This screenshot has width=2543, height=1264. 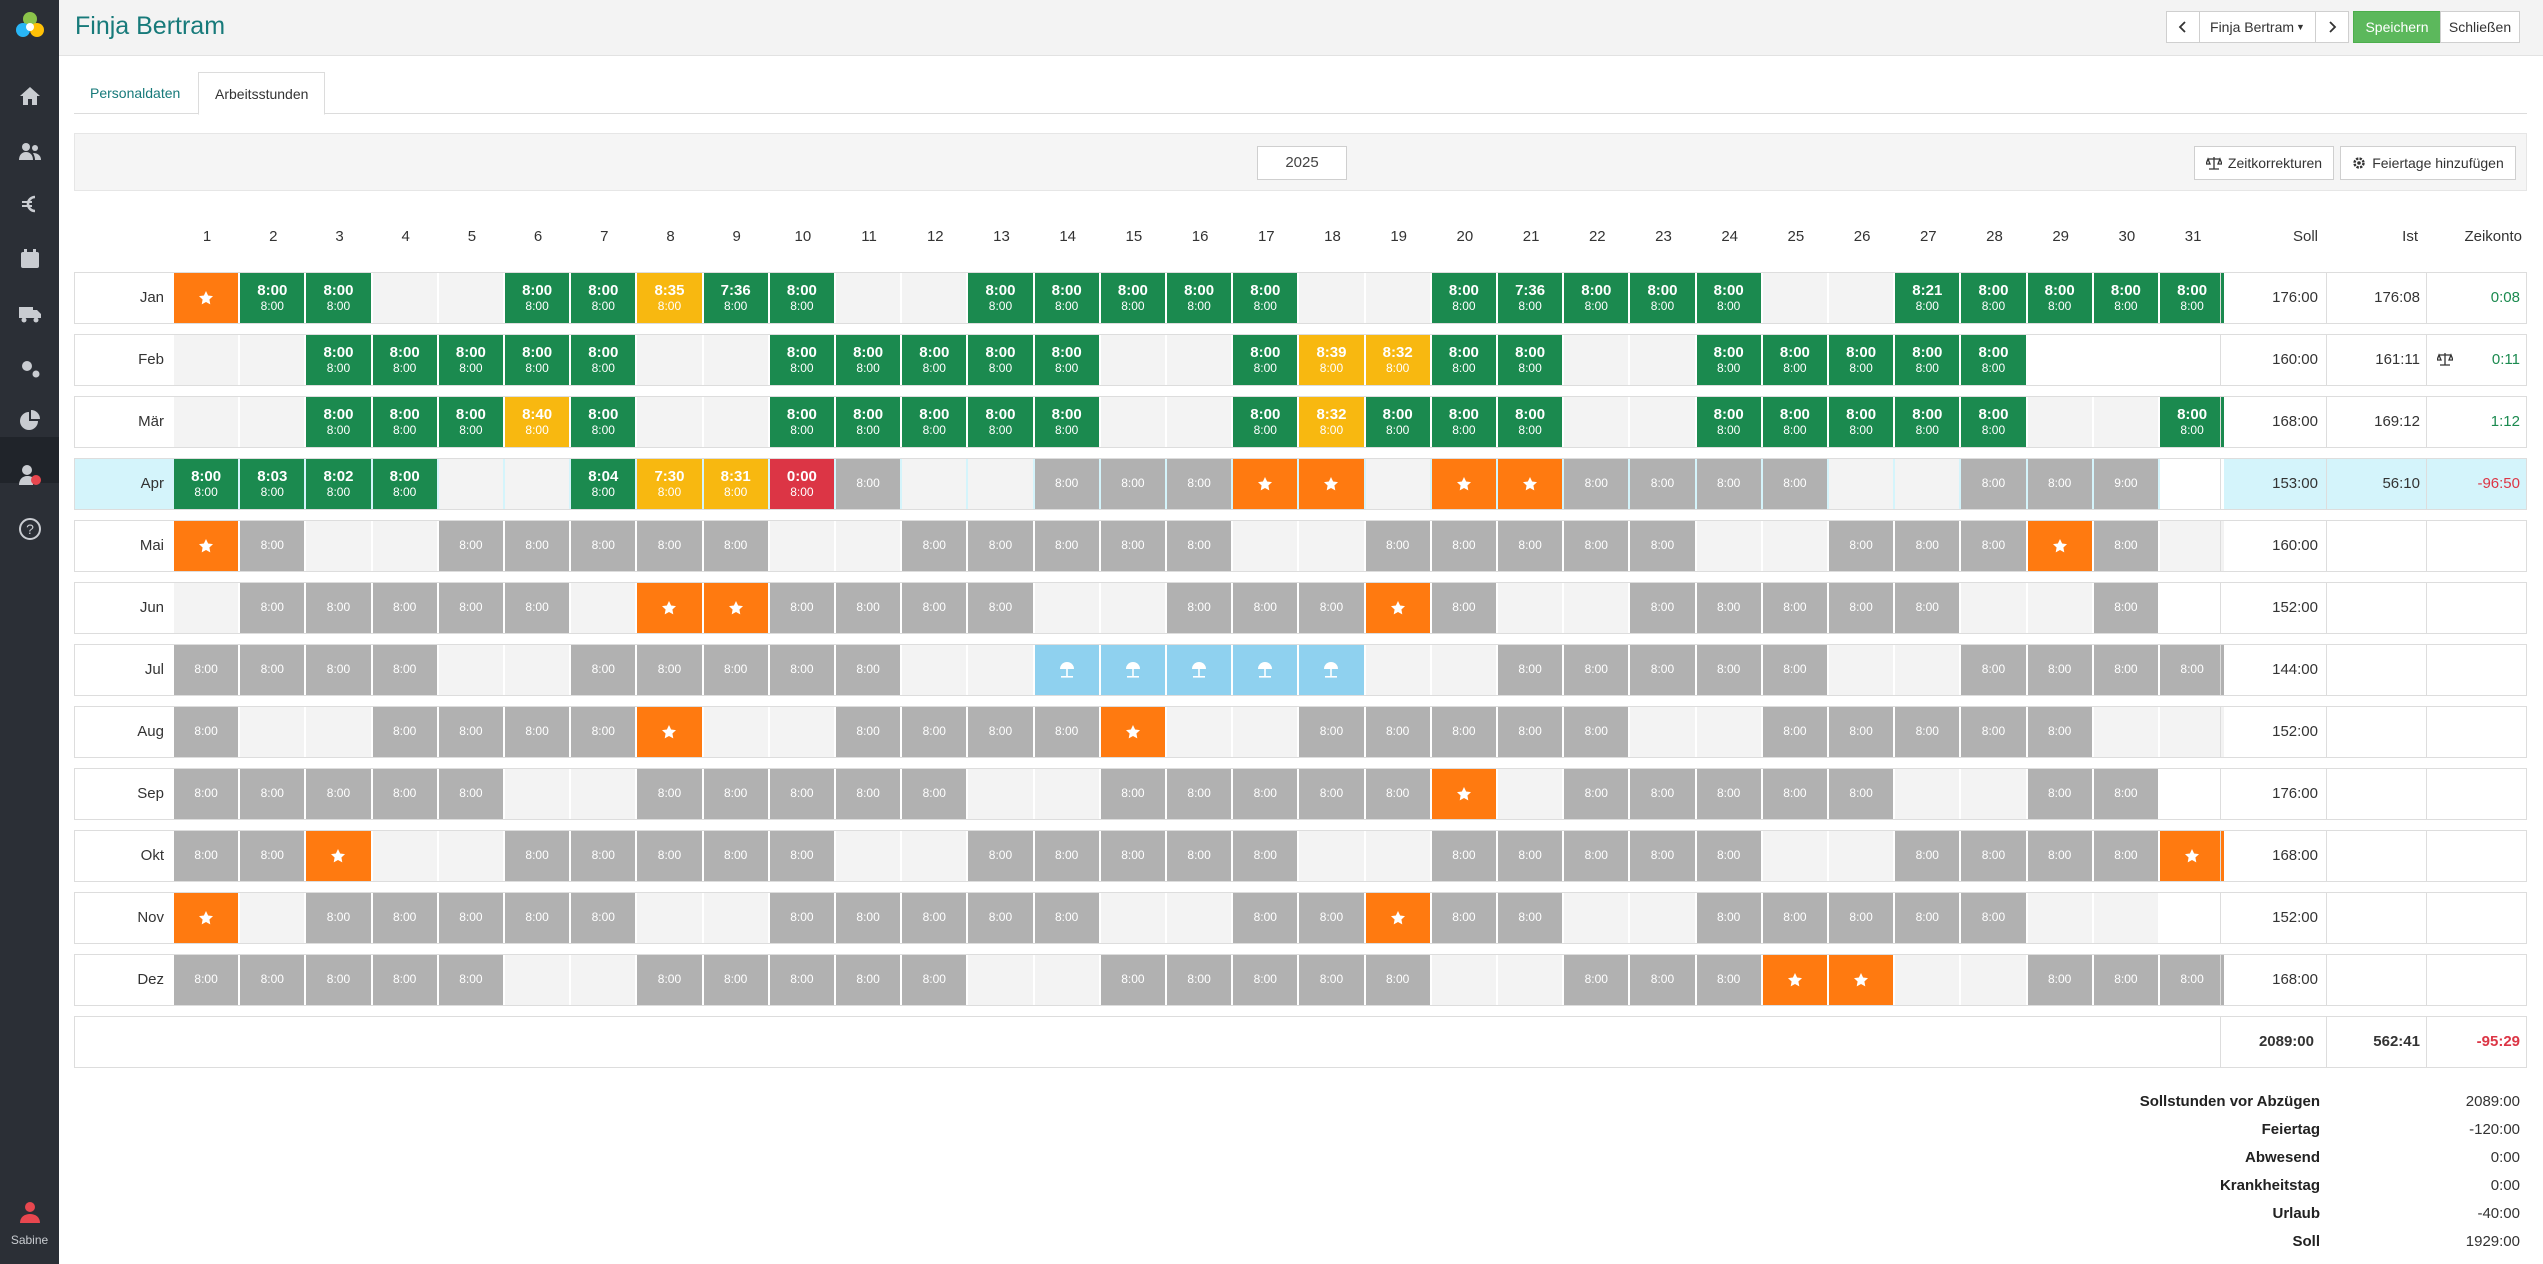 What do you see at coordinates (2257, 27) in the screenshot?
I see `employee-select: Finja Bertram ▼` at bounding box center [2257, 27].